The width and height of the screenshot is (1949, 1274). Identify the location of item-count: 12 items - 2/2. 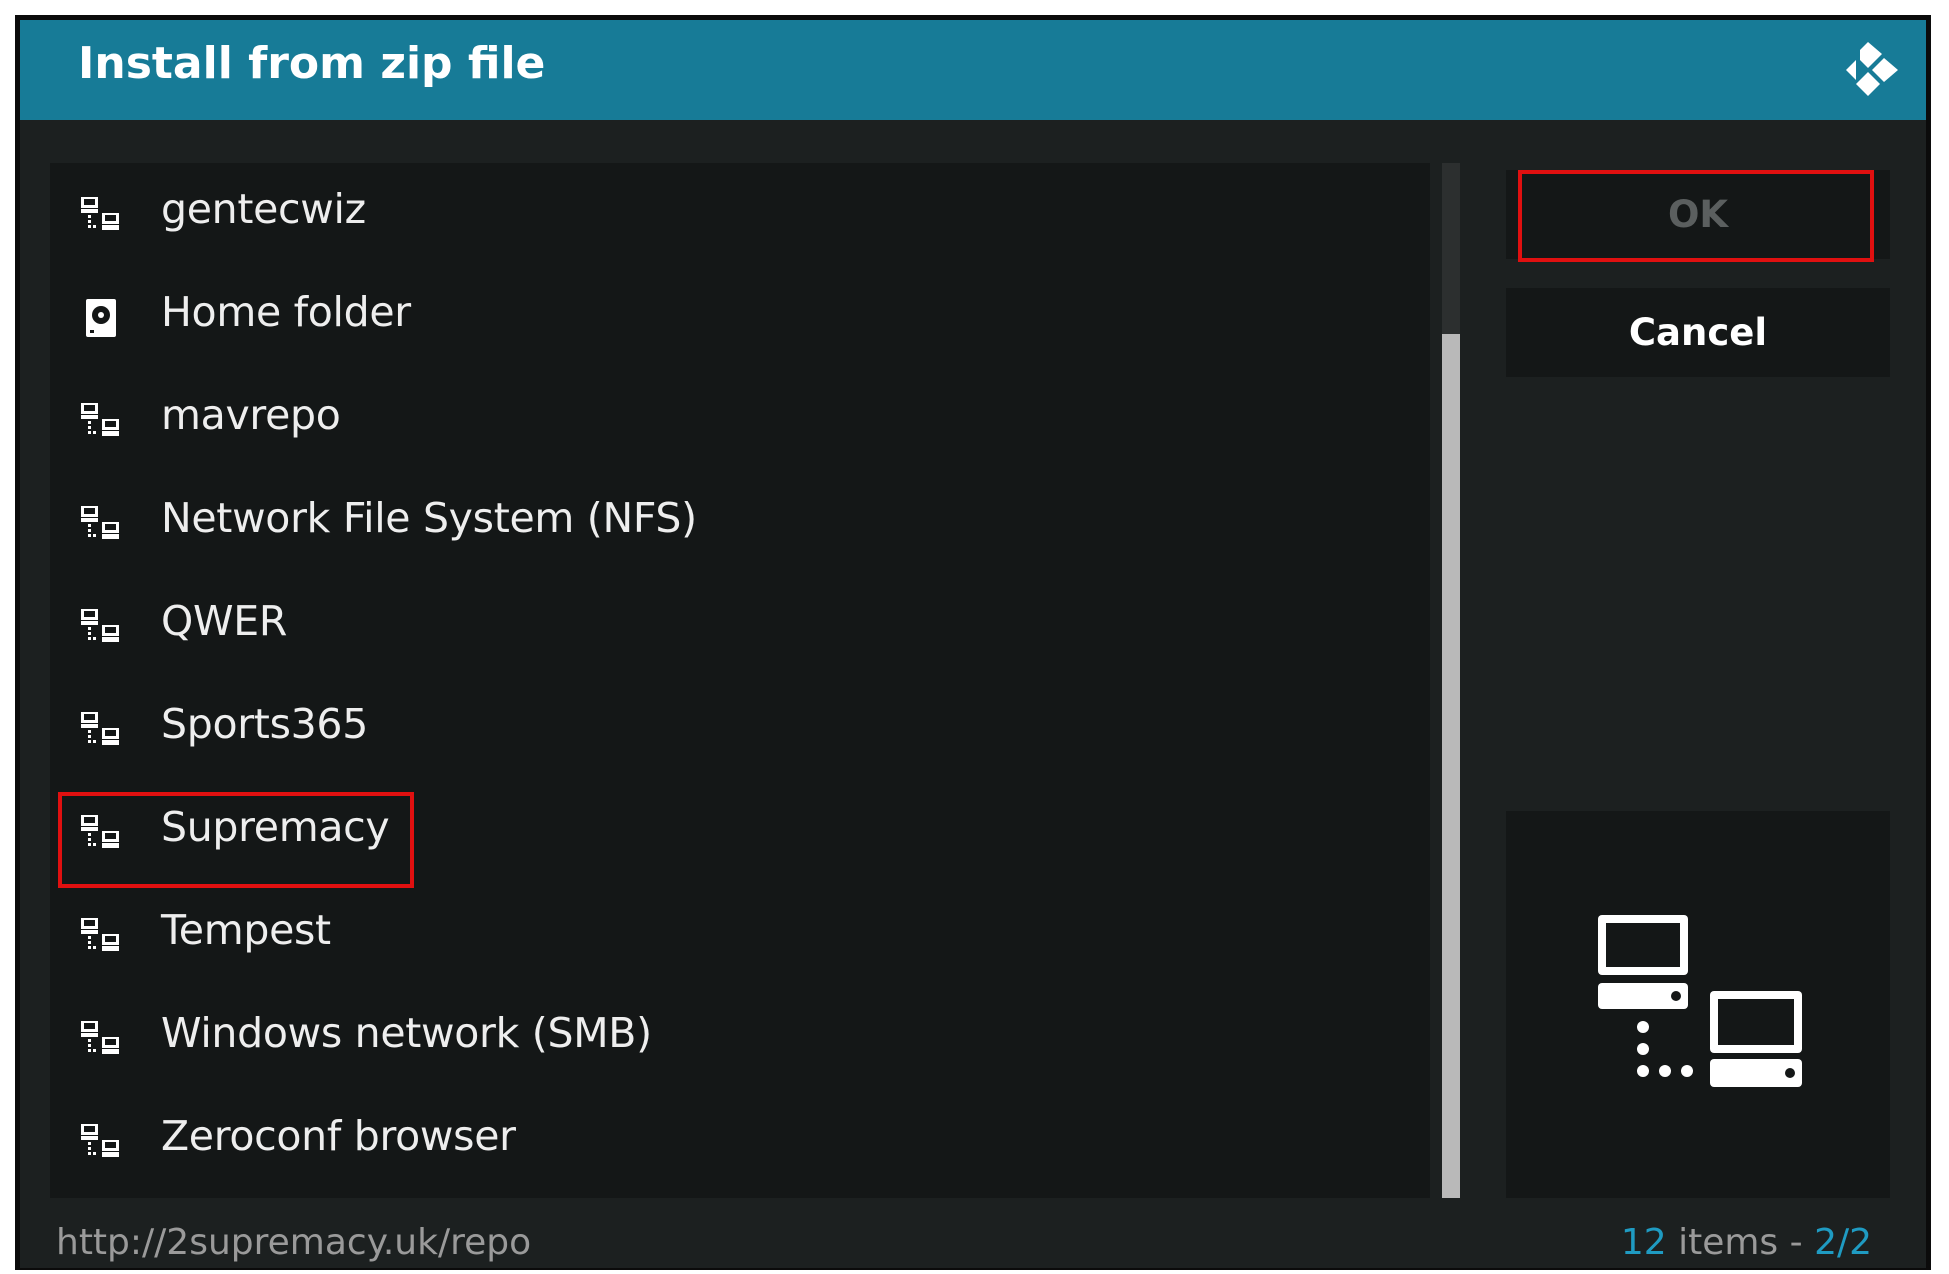
(1746, 1242).